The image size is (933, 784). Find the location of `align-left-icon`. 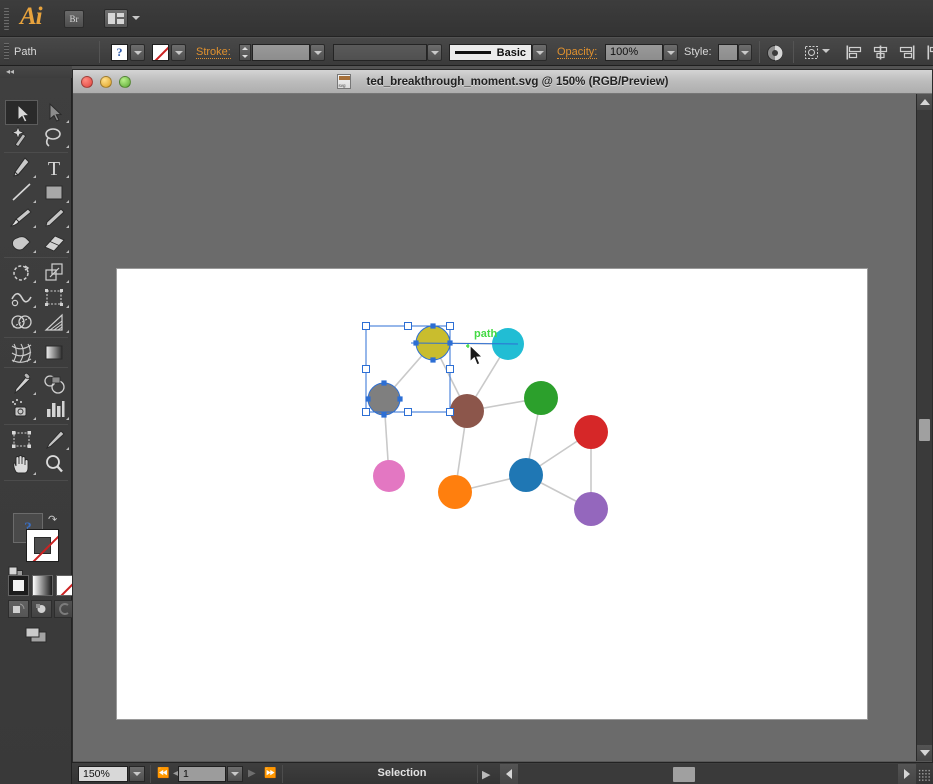

align-left-icon is located at coordinates (853, 54).